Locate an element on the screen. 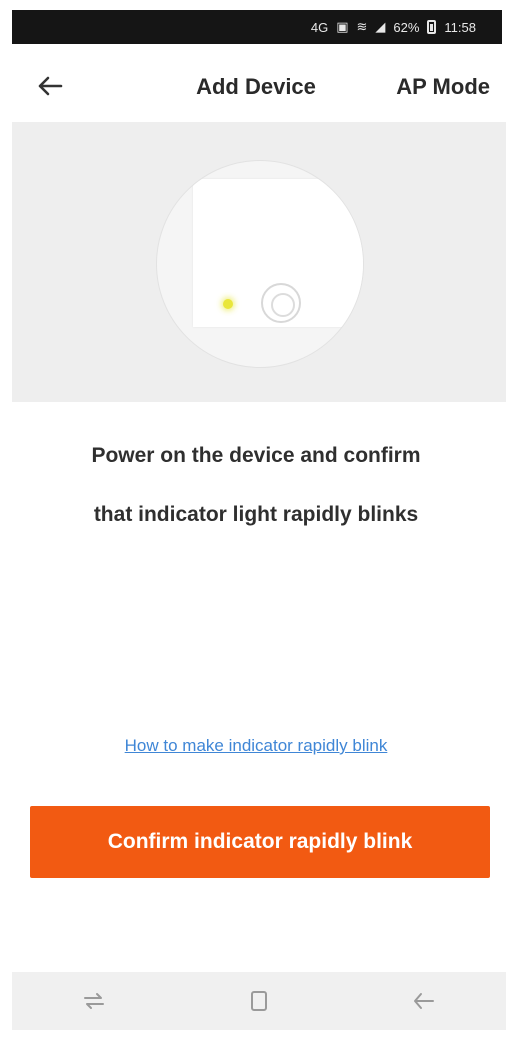  battery-icon is located at coordinates (432, 27).